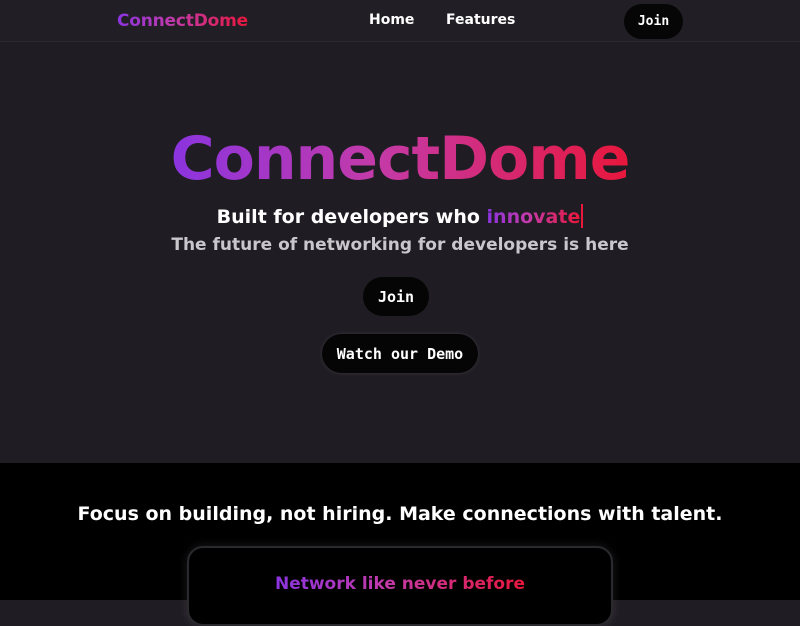 The width and height of the screenshot is (800, 626). Describe the element at coordinates (391, 20) in the screenshot. I see `nav-link-home: Home` at that location.